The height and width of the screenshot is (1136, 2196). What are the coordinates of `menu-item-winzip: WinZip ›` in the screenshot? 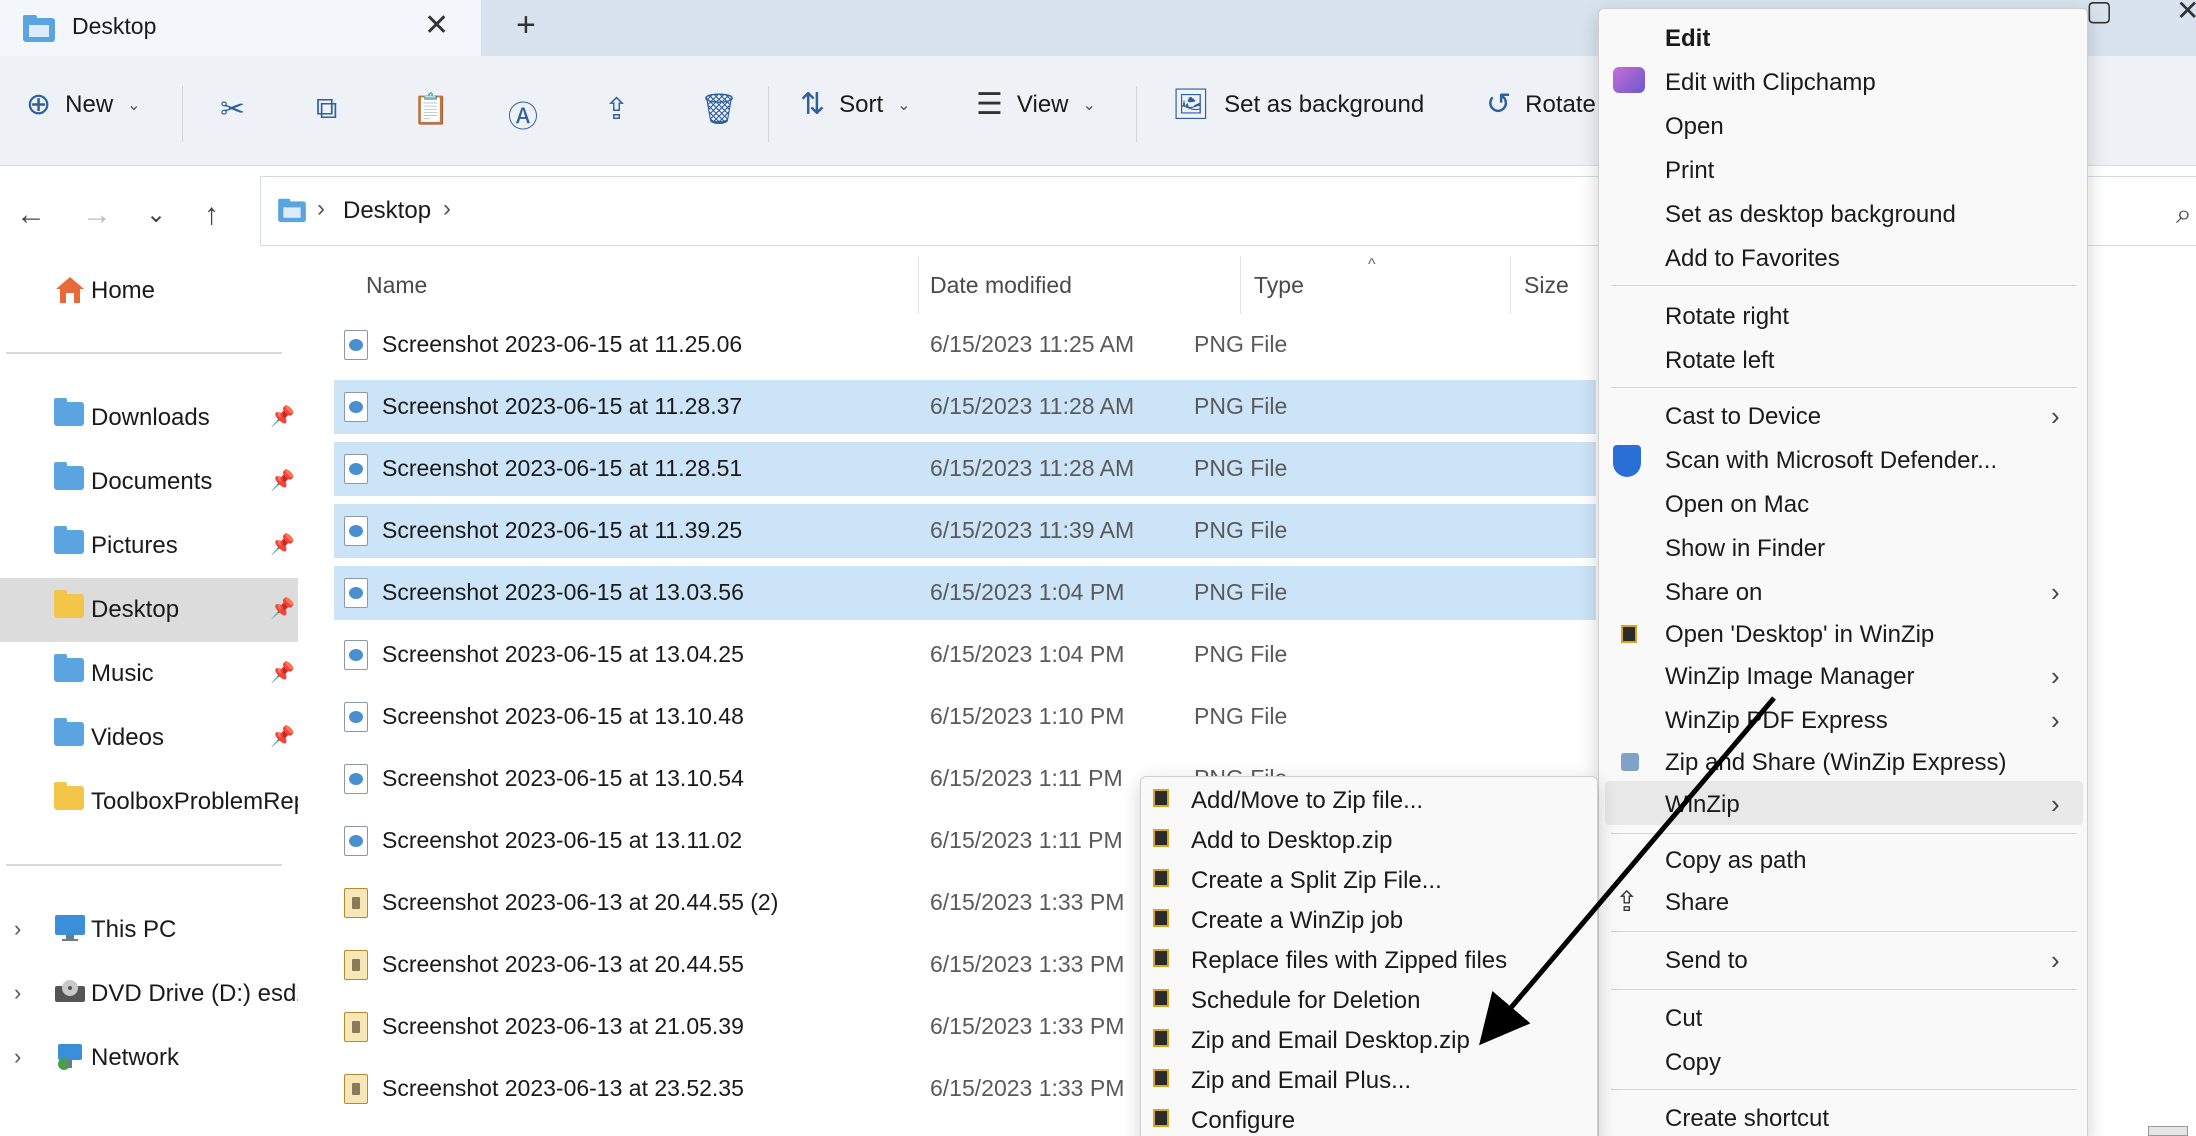 It's located at (1844, 803).